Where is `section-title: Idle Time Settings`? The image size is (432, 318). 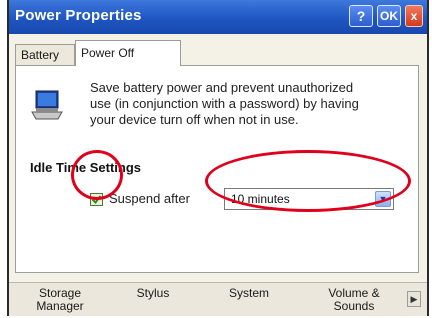
section-title: Idle Time Settings is located at coordinates (86, 167).